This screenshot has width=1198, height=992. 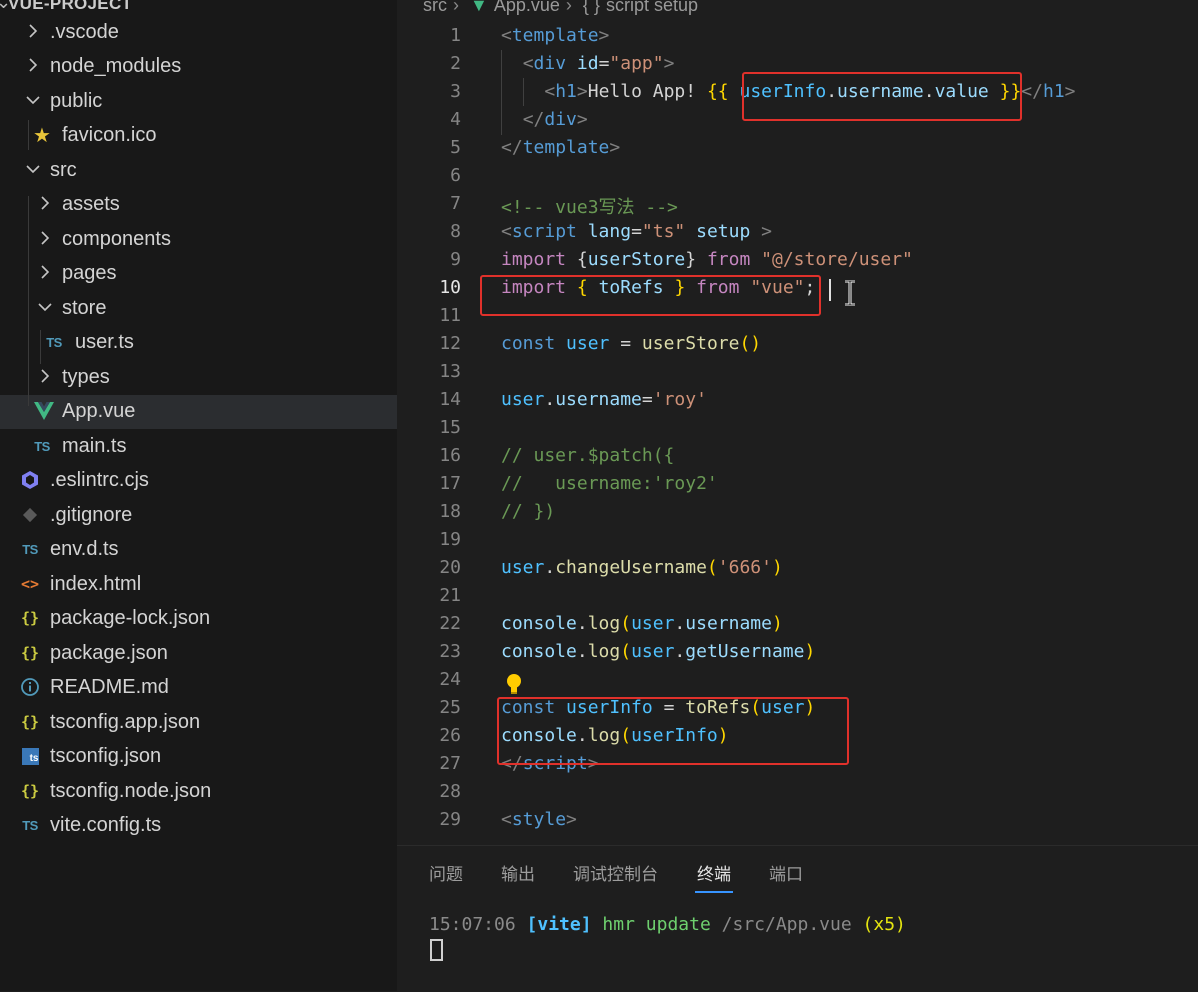 What do you see at coordinates (609, 483) in the screenshot?
I see `code-text: // username:'roy2'` at bounding box center [609, 483].